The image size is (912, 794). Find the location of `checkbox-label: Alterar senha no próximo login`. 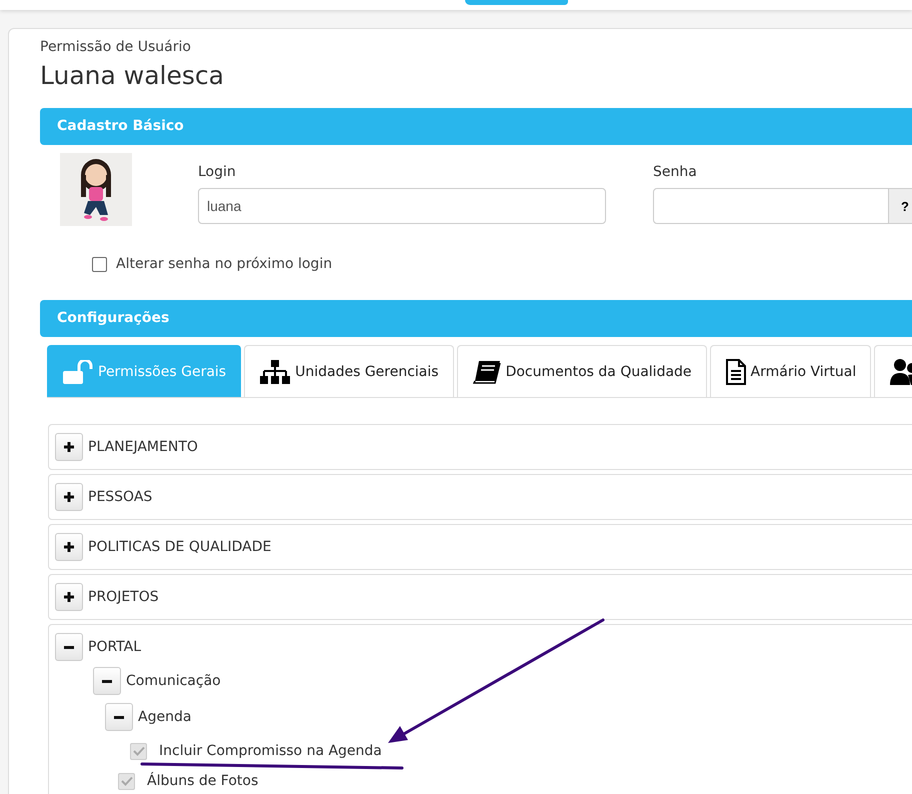

checkbox-label: Alterar senha no próximo login is located at coordinates (224, 264).